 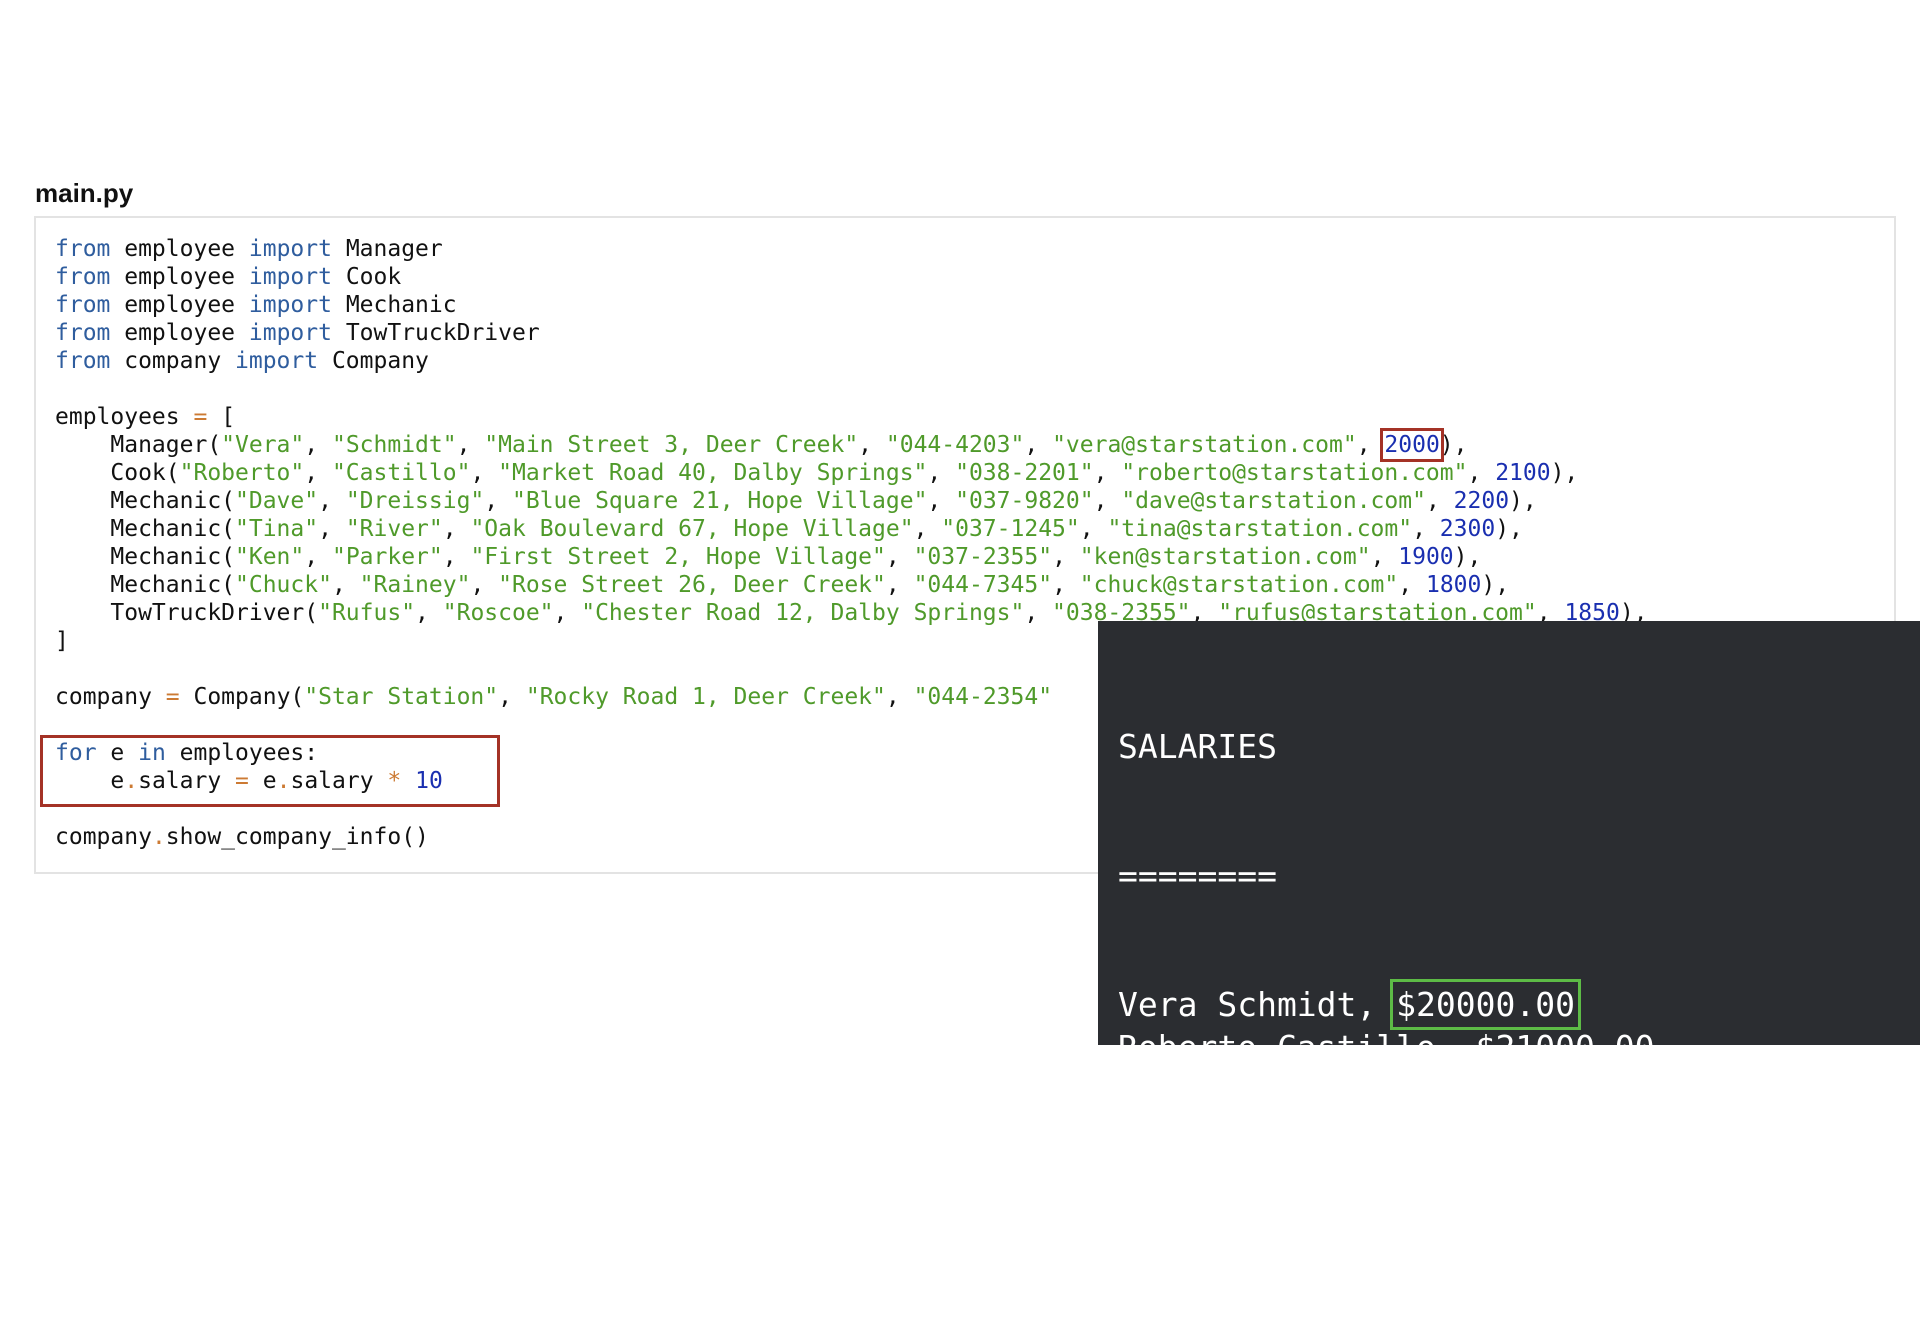 What do you see at coordinates (851, 333) in the screenshot?
I see `import-line: from employee import TowTruckDriver` at bounding box center [851, 333].